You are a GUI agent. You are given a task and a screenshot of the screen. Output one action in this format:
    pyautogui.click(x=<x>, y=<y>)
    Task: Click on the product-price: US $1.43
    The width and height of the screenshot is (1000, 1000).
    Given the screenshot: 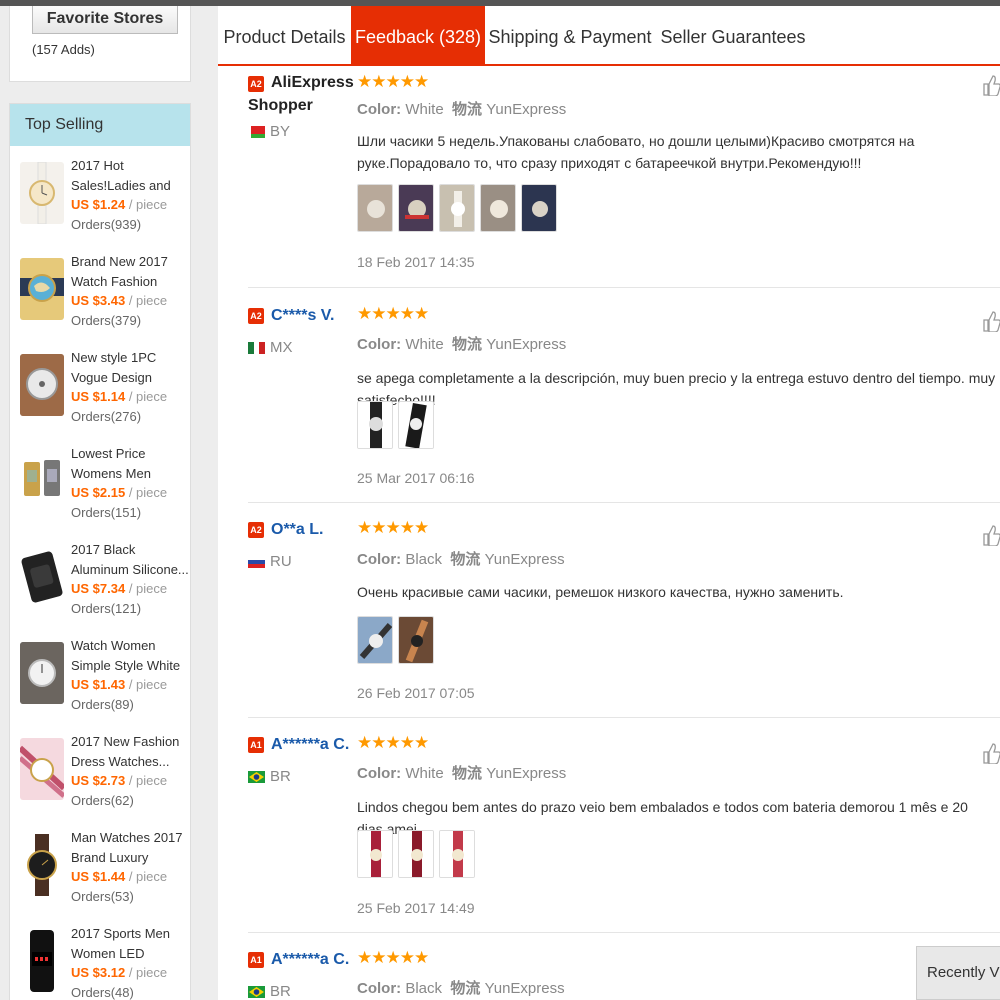 What is the action you would take?
    pyautogui.click(x=98, y=684)
    